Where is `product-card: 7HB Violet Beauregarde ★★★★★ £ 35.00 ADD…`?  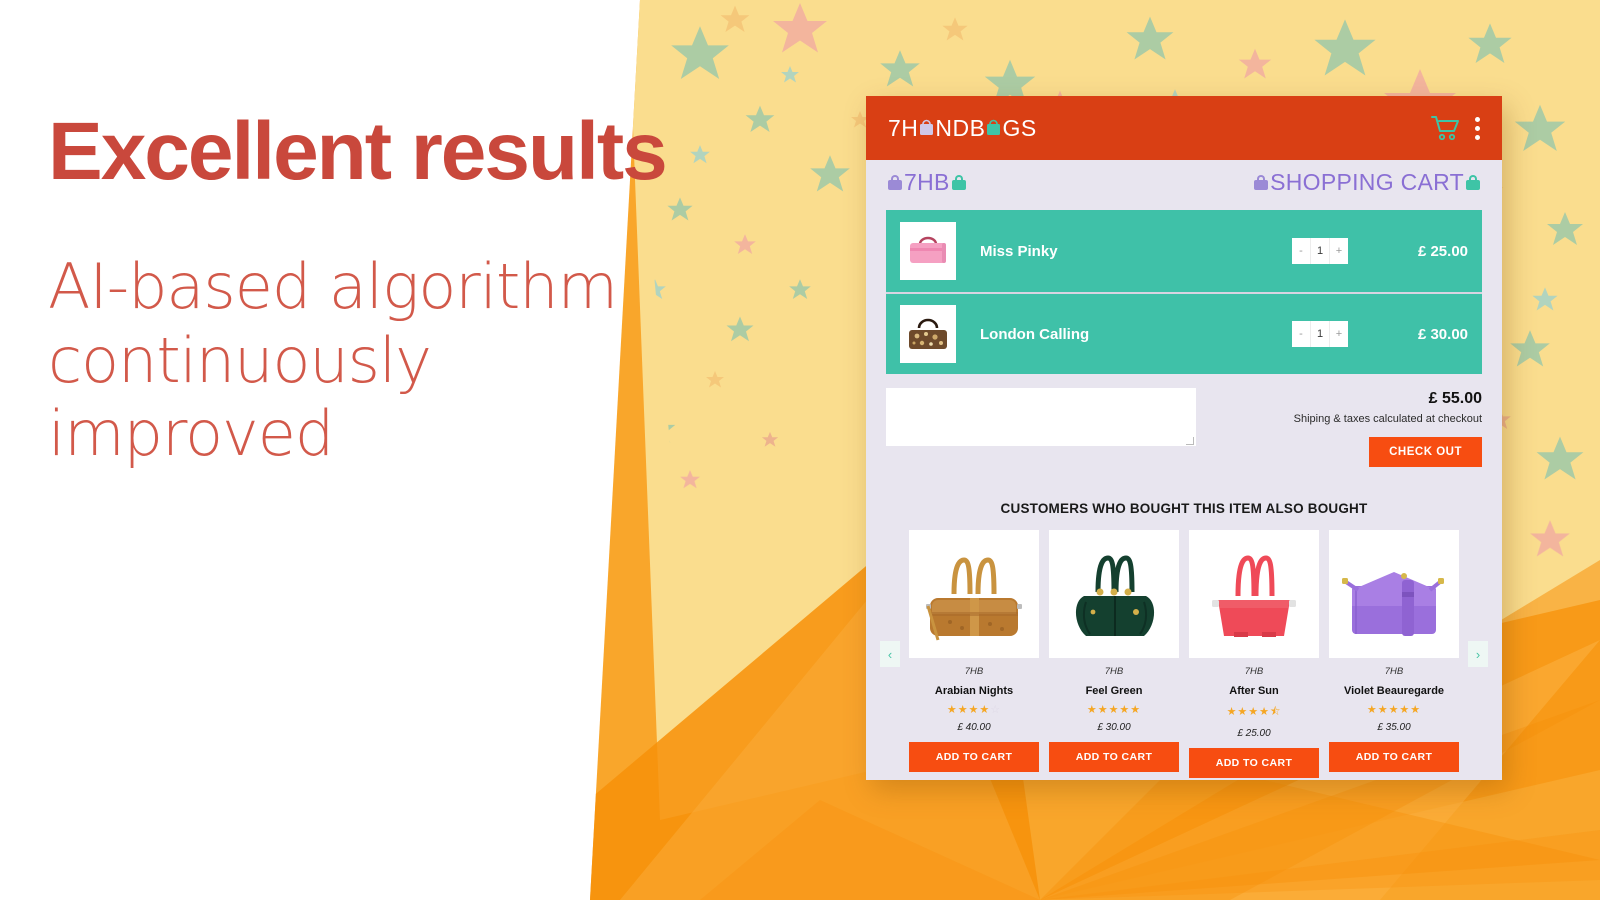
product-card: 7HB Violet Beauregarde ★★★★★ £ 35.00 ADD… is located at coordinates (1394, 654).